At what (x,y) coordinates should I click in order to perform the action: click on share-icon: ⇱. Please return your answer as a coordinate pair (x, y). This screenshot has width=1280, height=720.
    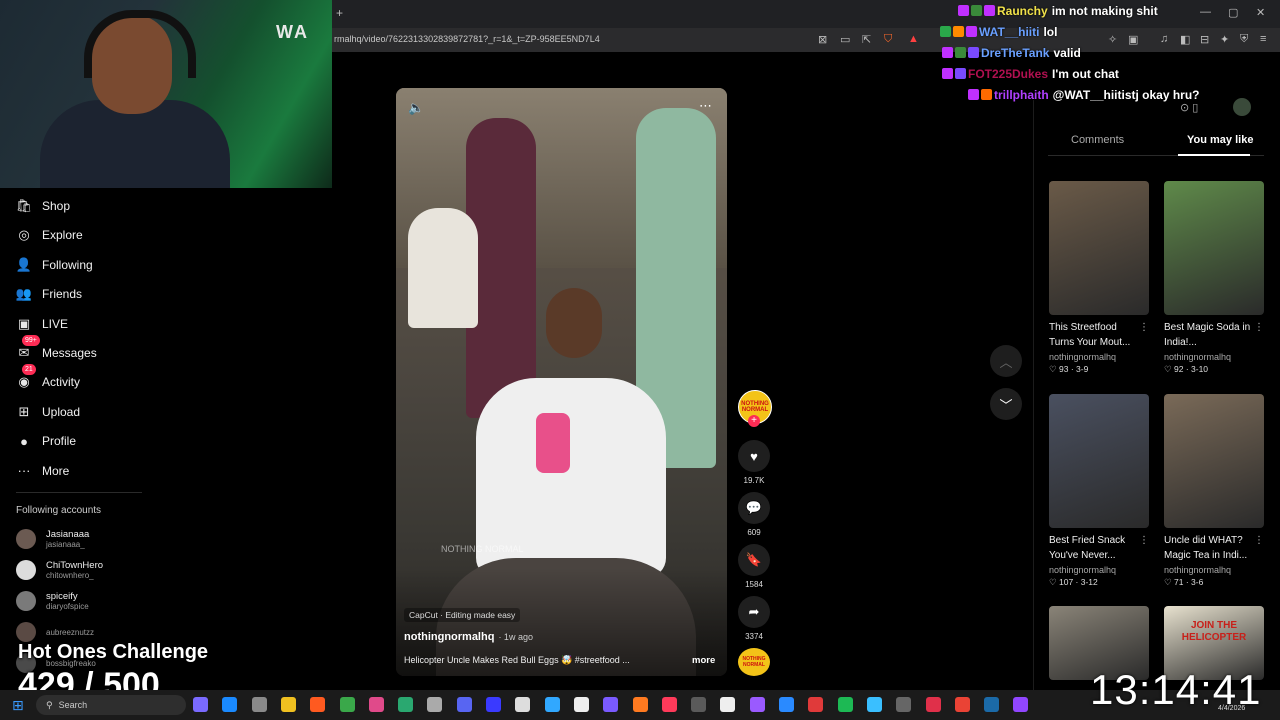
    Looking at the image, I should click on (866, 39).